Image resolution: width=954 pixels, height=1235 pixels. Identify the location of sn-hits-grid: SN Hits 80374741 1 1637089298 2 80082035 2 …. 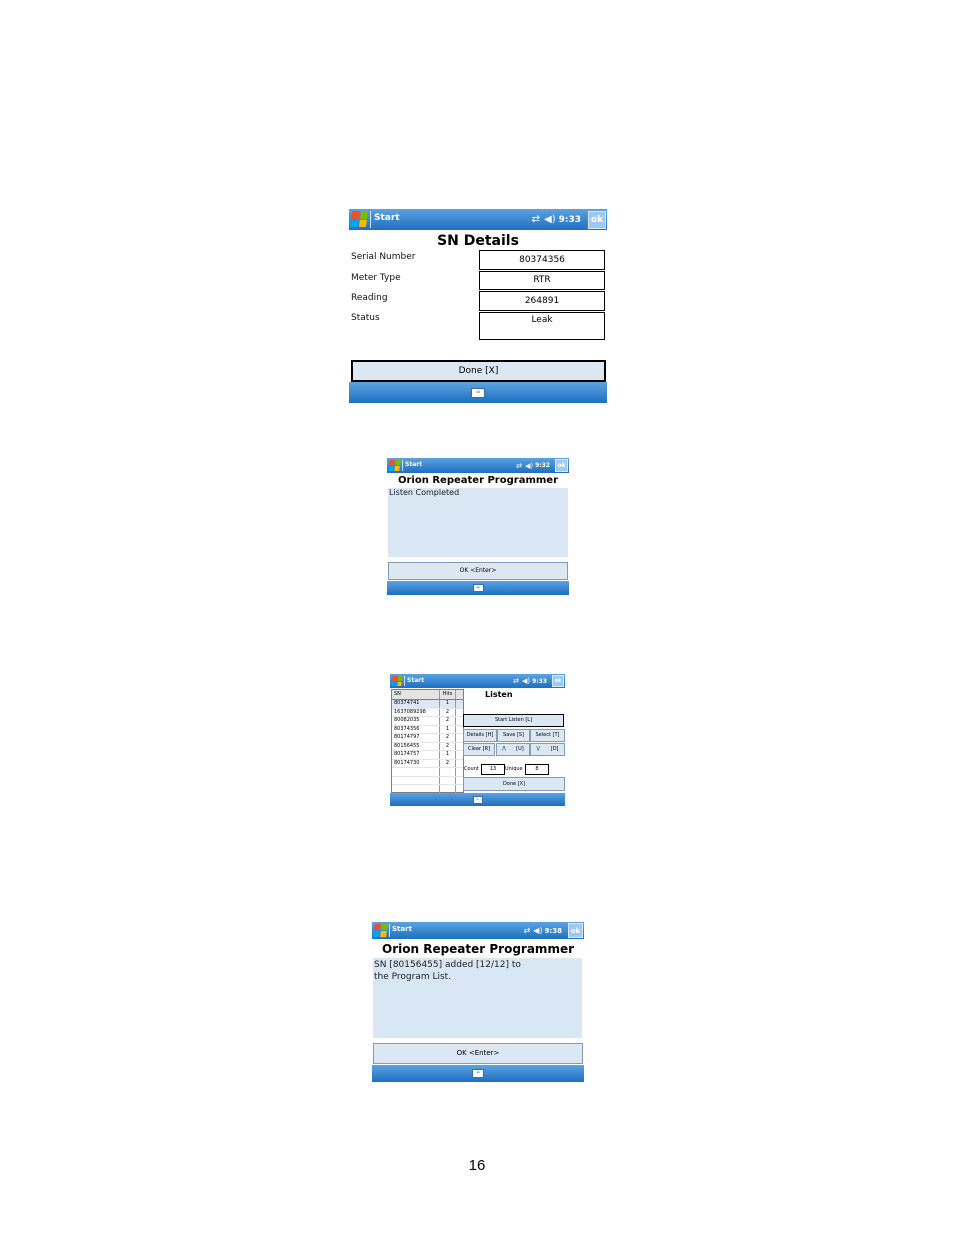
(427, 741).